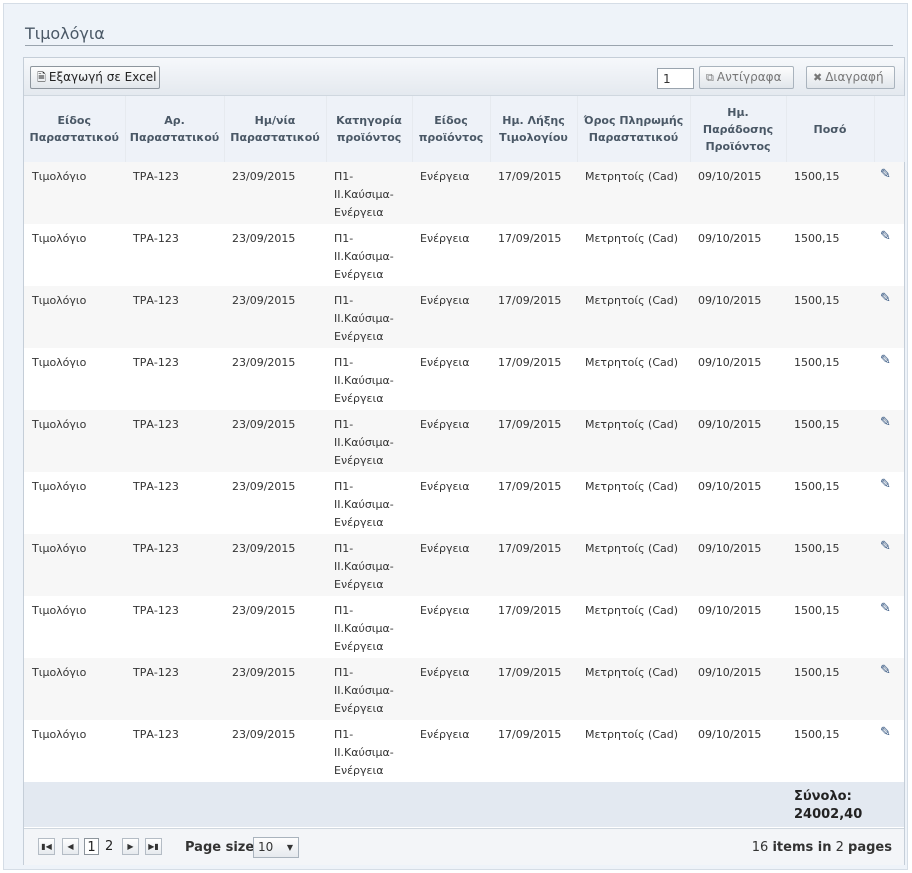  I want to click on column-header: Ημ/νία Παραστατικού, so click(275, 129).